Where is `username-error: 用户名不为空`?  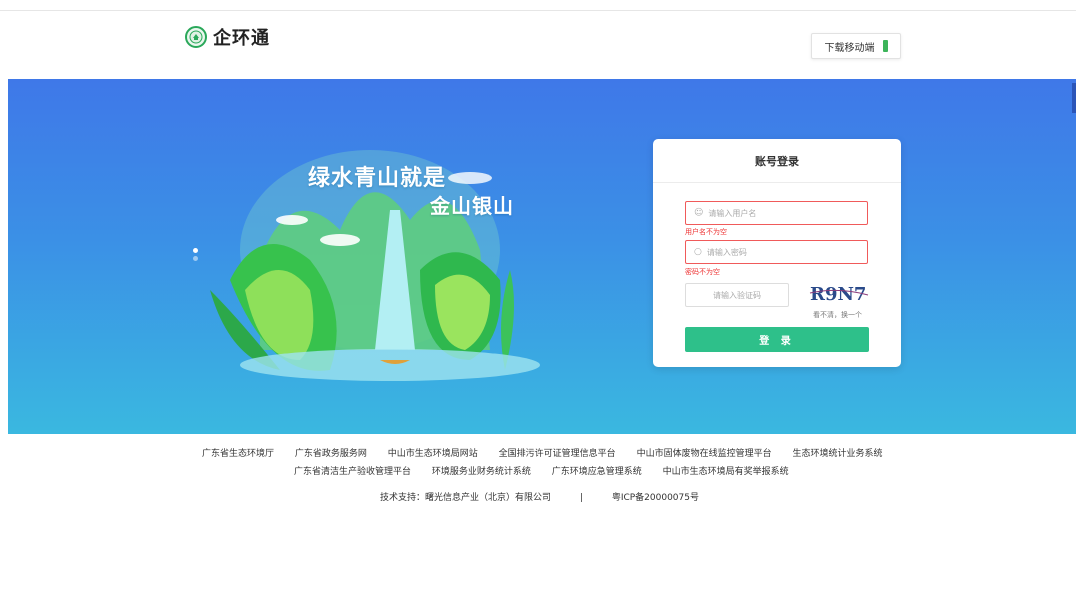
username-error: 用户名不为空 is located at coordinates (706, 232).